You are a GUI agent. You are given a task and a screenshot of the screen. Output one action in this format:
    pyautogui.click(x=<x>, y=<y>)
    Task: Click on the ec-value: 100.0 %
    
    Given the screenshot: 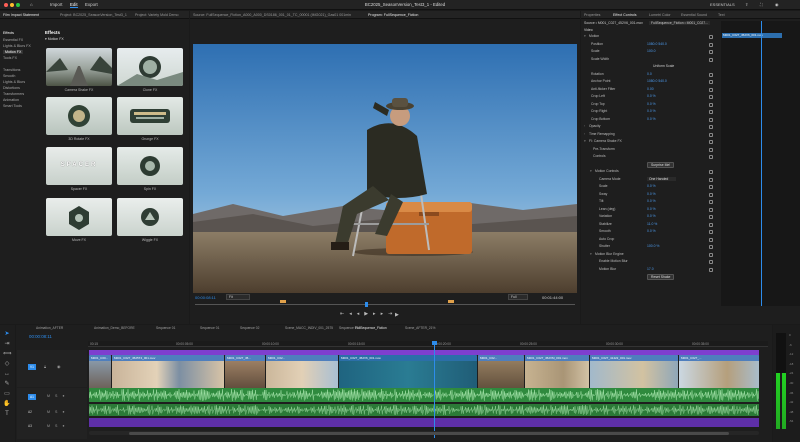 What is the action you would take?
    pyautogui.click(x=653, y=246)
    